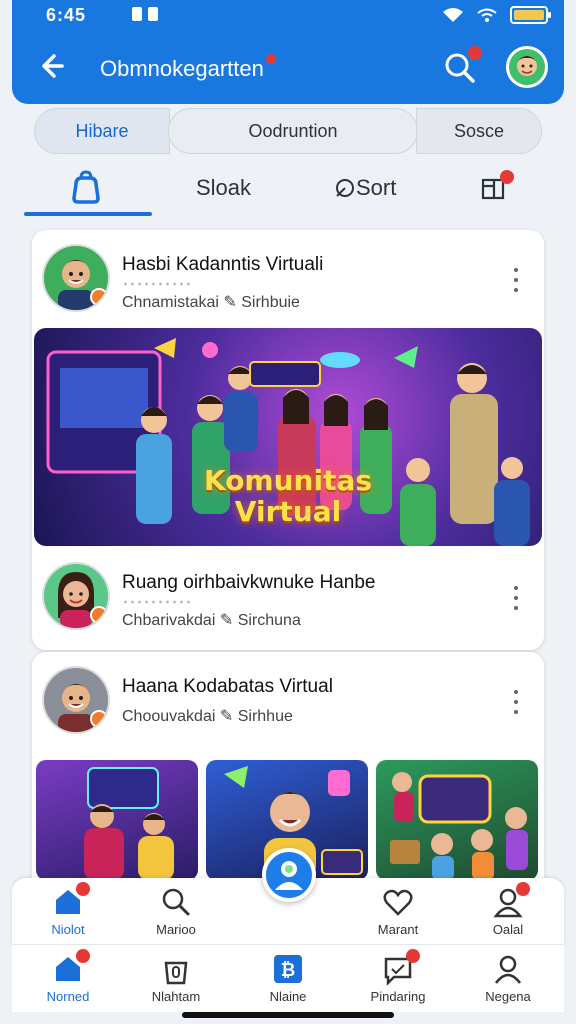 The width and height of the screenshot is (576, 1024). Describe the element at coordinates (88, 214) in the screenshot. I see `tab-indicator` at that location.